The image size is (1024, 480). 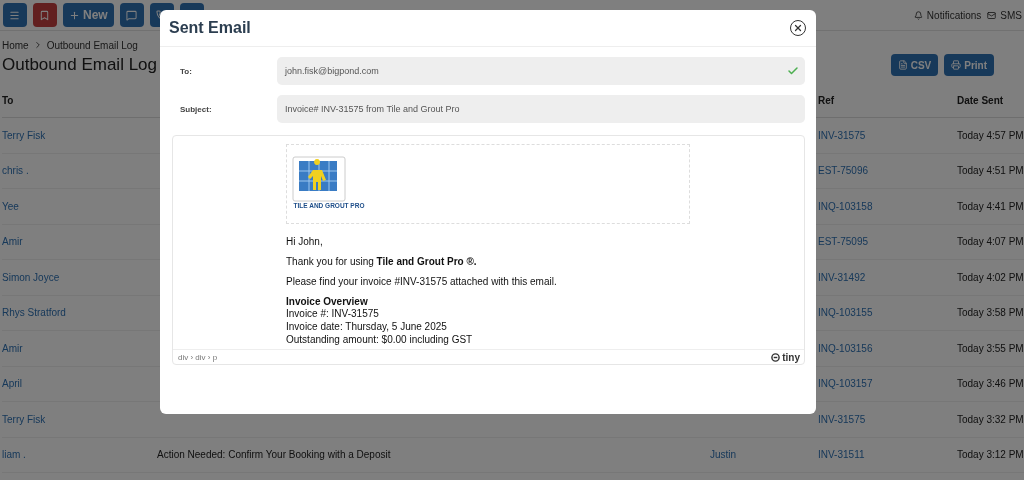 I want to click on text-line: Invoice #: INV-31575, so click(x=333, y=313).